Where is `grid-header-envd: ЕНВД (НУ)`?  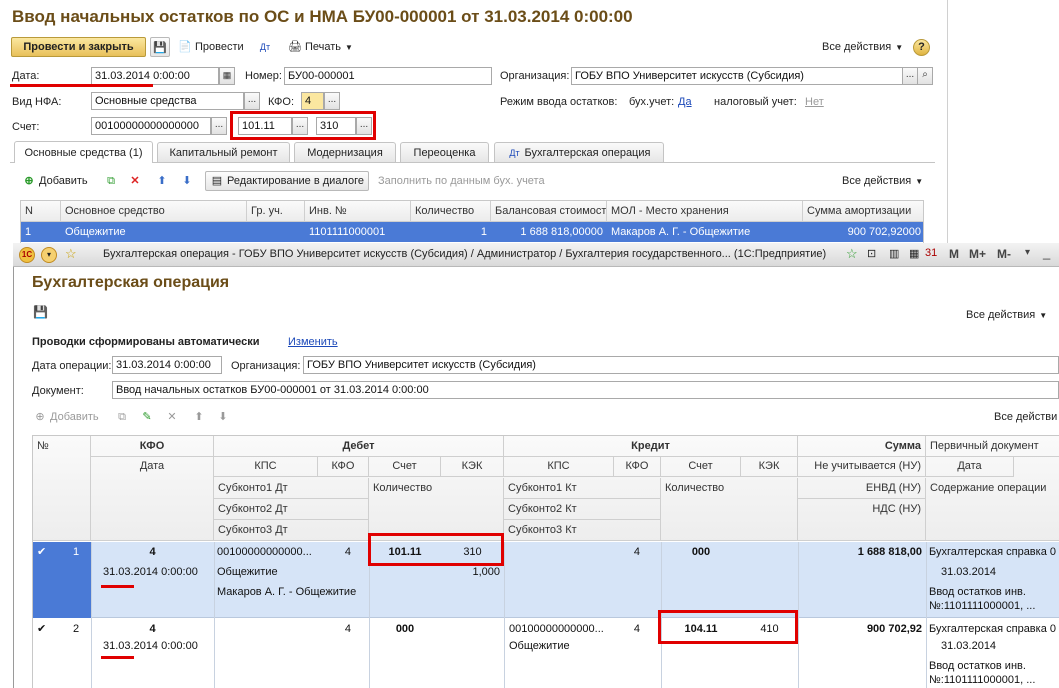
grid-header-envd: ЕНВД (НУ) is located at coordinates (862, 488).